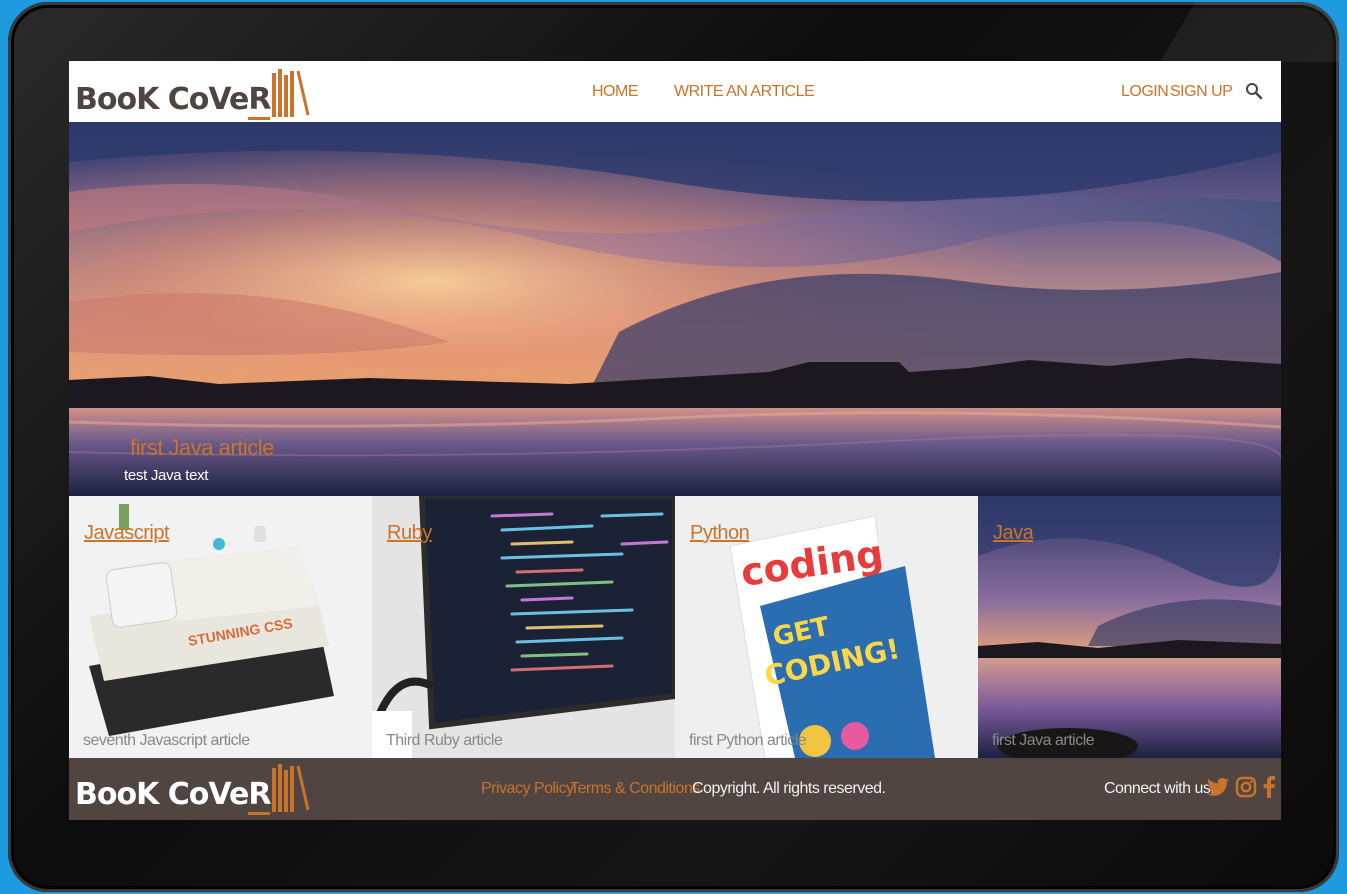  What do you see at coordinates (444, 740) in the screenshot?
I see `card-desc-ruby: Third Ruby article` at bounding box center [444, 740].